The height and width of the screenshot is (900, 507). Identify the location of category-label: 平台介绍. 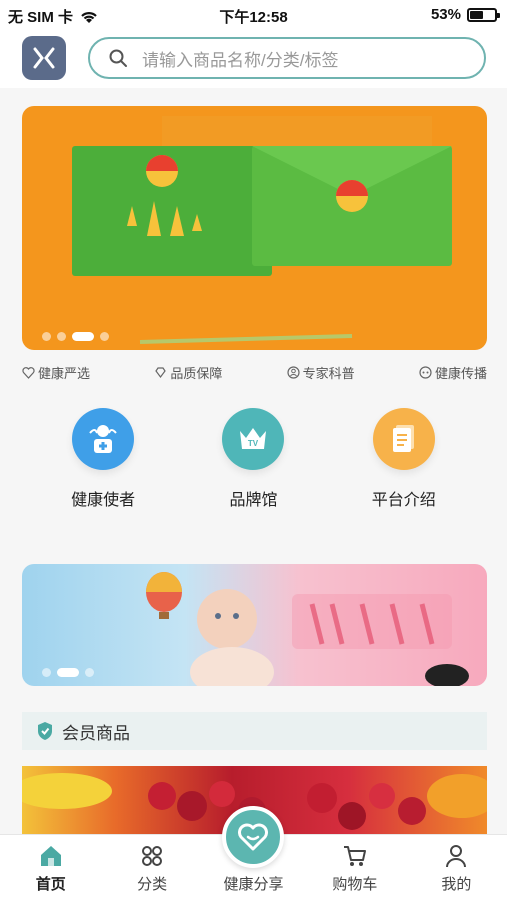
(403, 500).